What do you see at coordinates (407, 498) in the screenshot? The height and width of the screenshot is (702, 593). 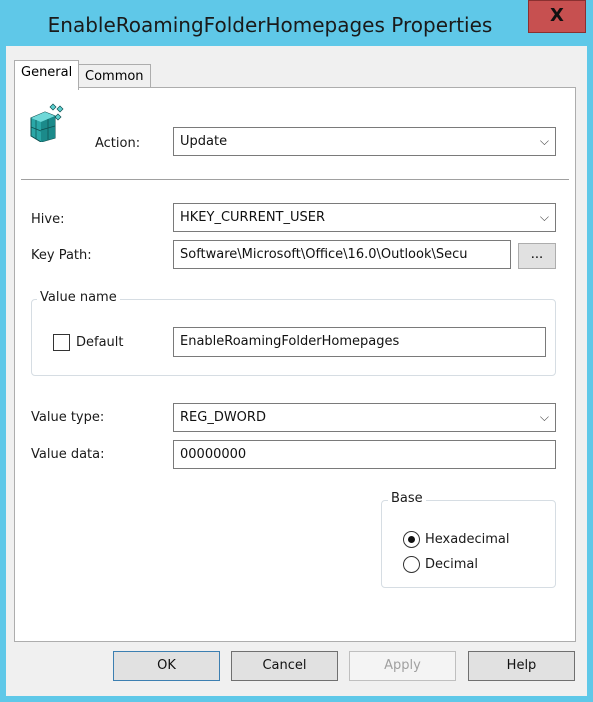 I see `base-group-label: Base` at bounding box center [407, 498].